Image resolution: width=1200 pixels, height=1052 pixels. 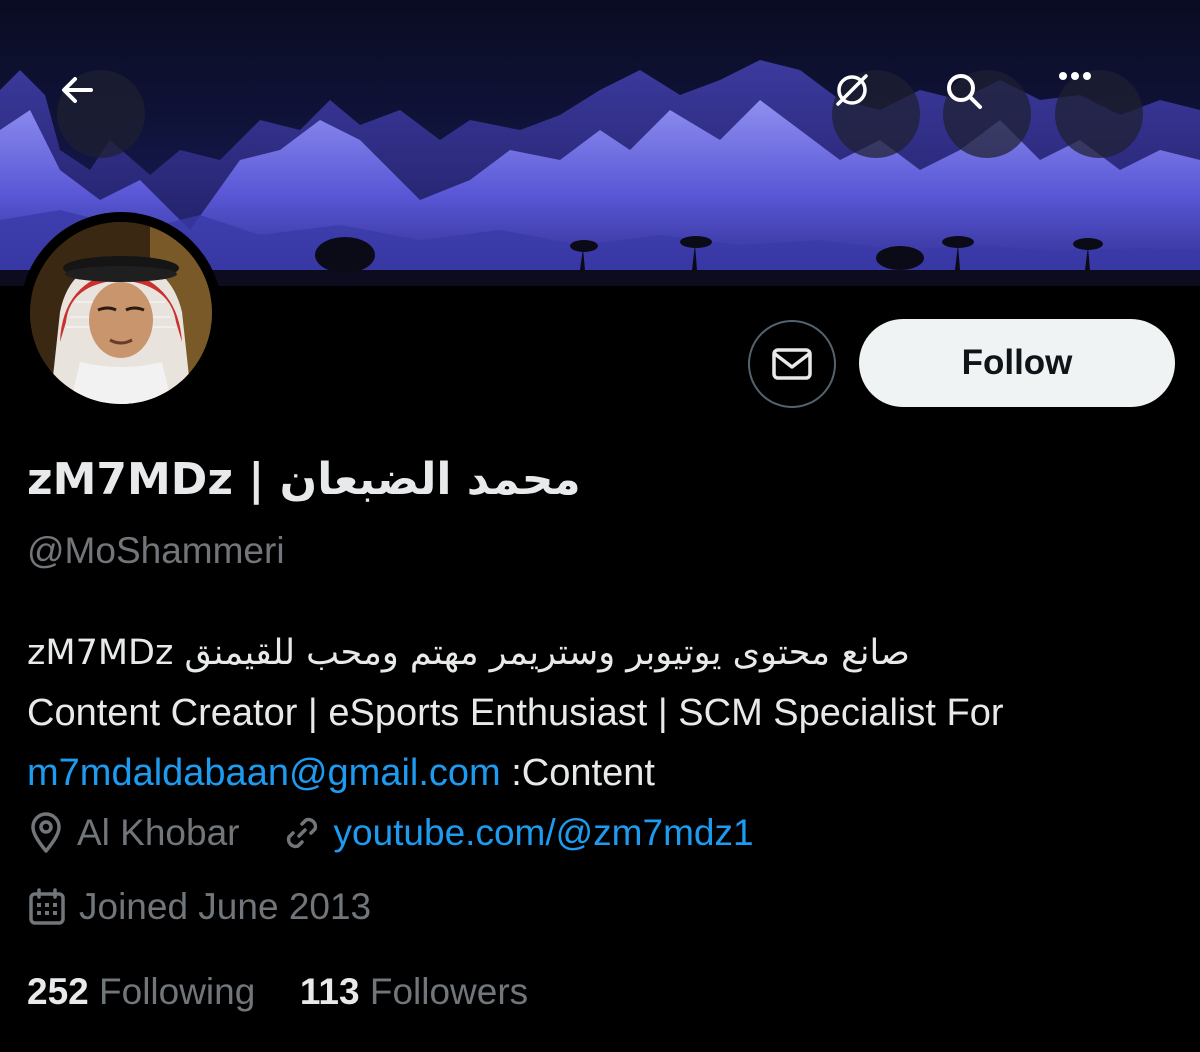 What do you see at coordinates (58, 991) in the screenshot?
I see `following-count: 252` at bounding box center [58, 991].